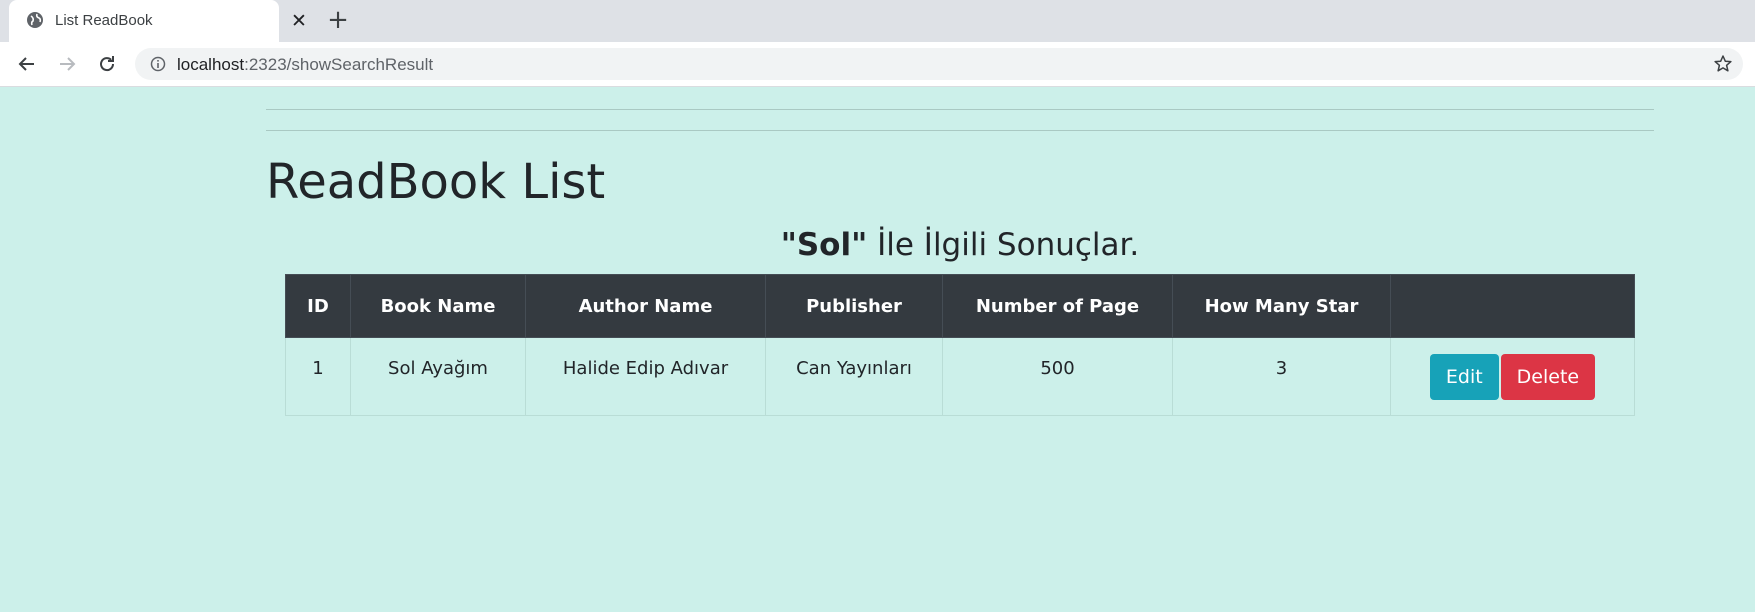  What do you see at coordinates (158, 64) in the screenshot?
I see `info-icon` at bounding box center [158, 64].